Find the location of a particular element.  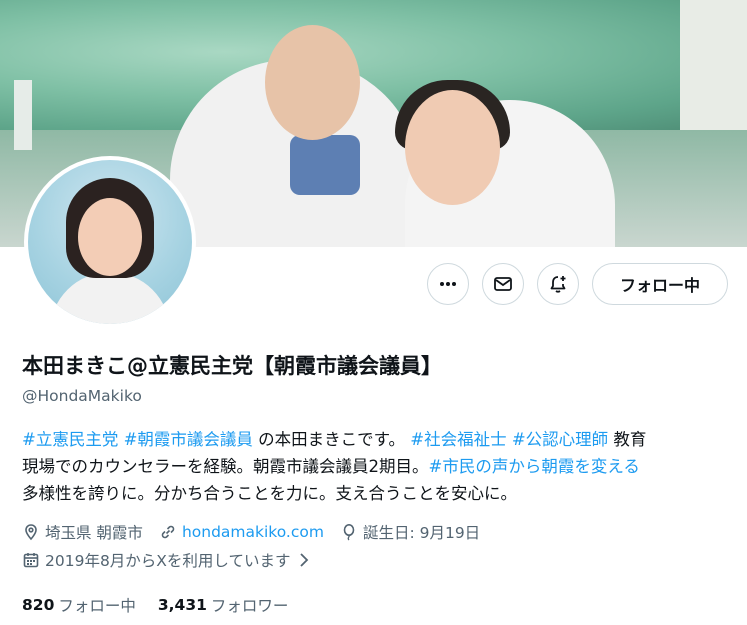

following-stat: 820 フォロー中 is located at coordinates (79, 605).